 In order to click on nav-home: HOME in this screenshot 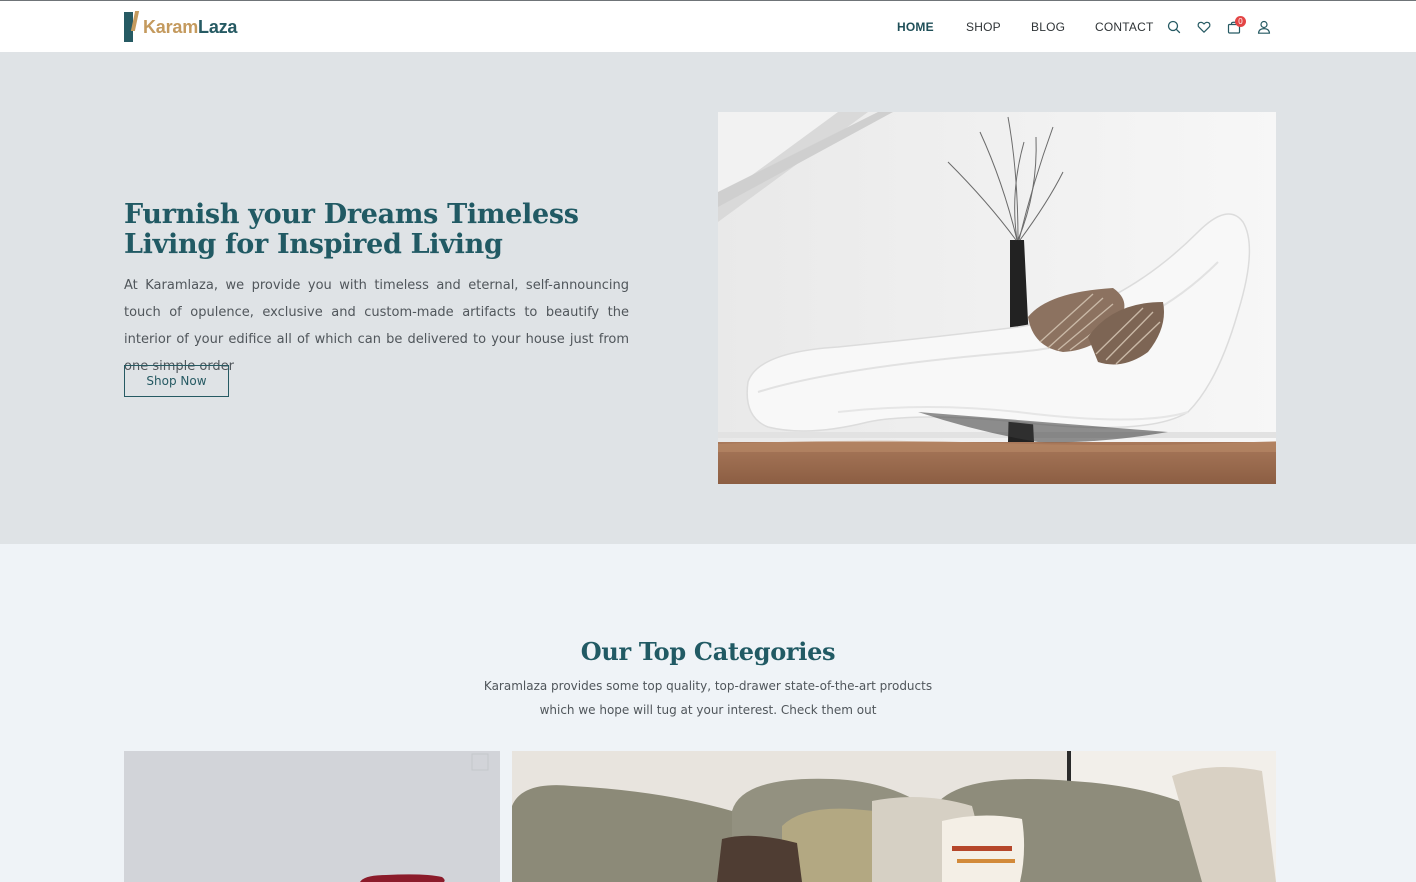, I will do `click(915, 27)`.